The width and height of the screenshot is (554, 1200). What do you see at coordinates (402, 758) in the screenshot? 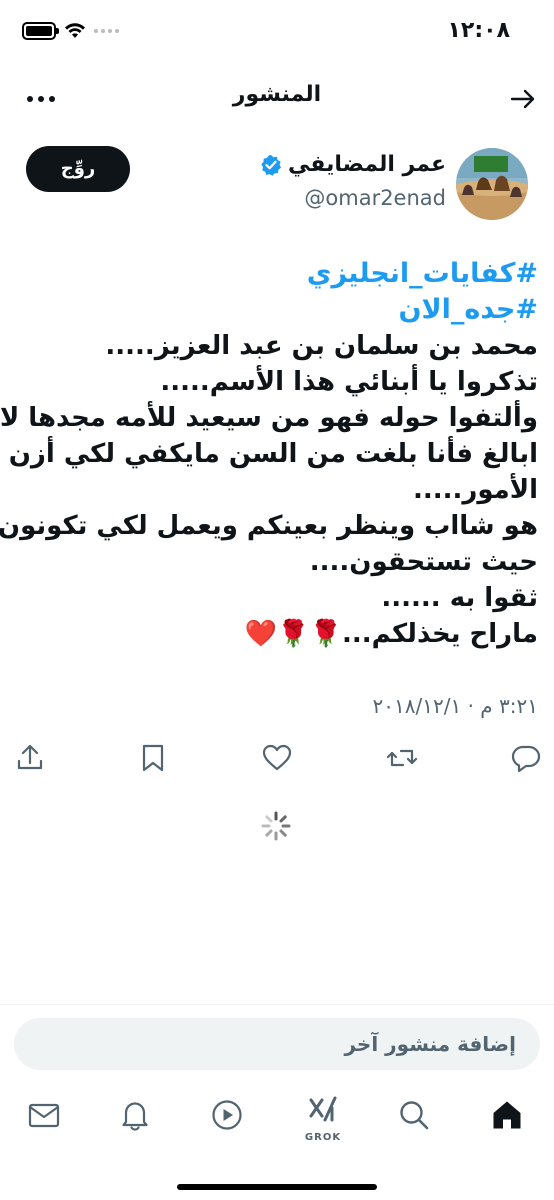
I see `repost-icon` at bounding box center [402, 758].